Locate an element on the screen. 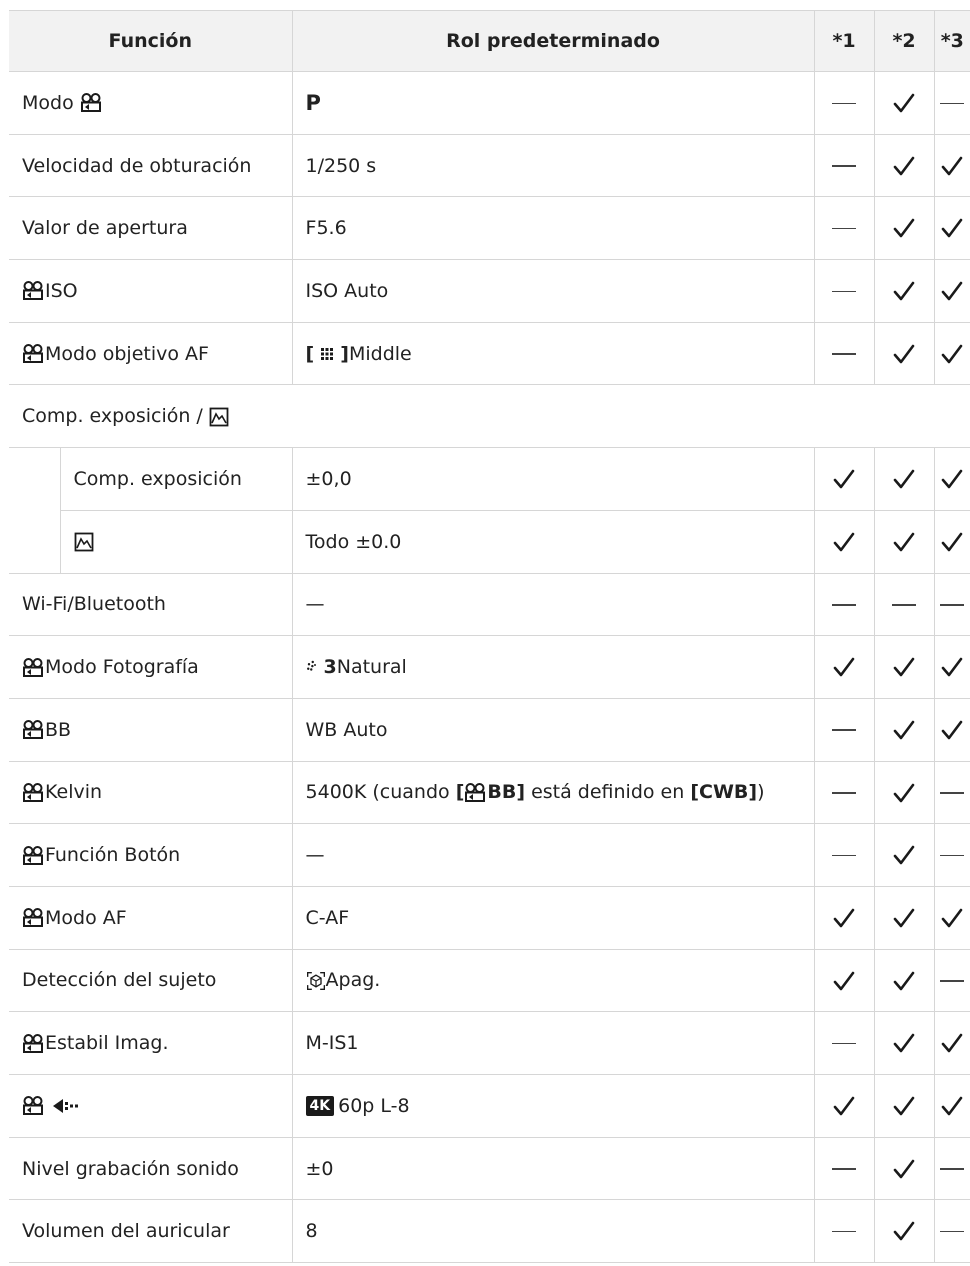  histogram-icon is located at coordinates (219, 417).